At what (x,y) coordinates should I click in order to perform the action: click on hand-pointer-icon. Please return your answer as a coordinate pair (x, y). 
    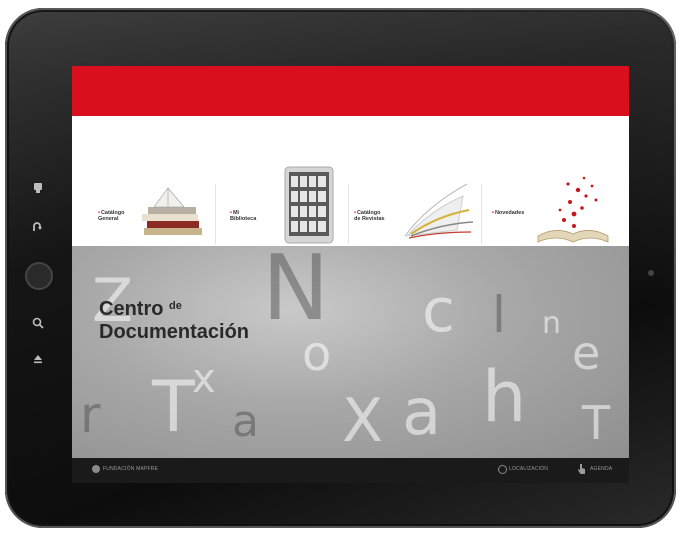
    Looking at the image, I should click on (581, 469).